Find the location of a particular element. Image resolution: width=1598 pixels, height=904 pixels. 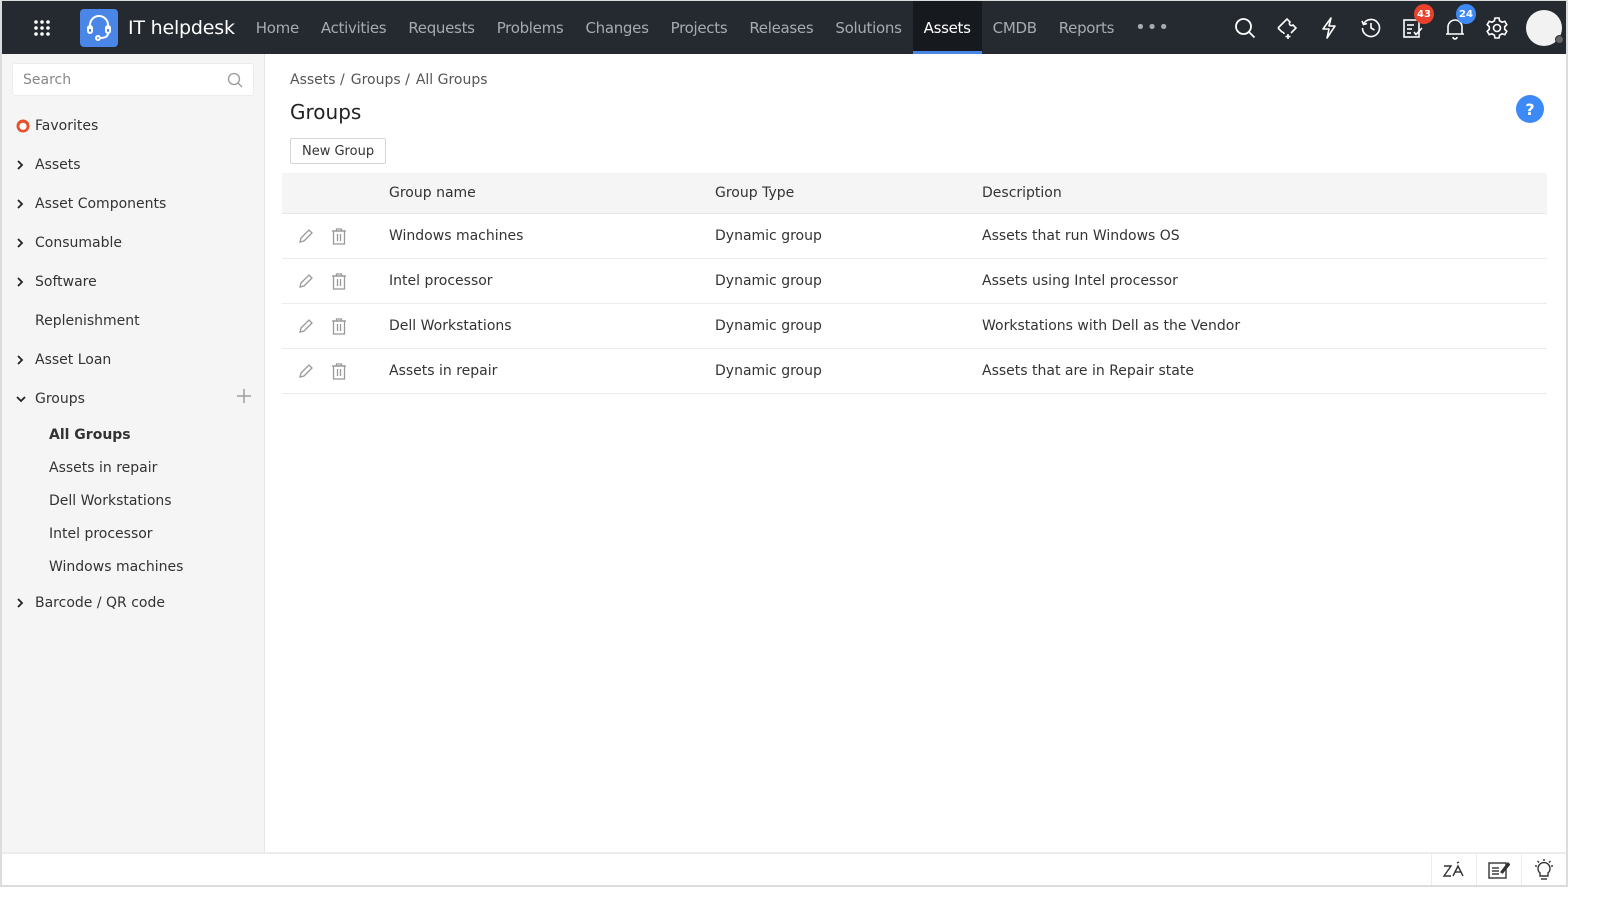

grid-icon is located at coordinates (42, 27).